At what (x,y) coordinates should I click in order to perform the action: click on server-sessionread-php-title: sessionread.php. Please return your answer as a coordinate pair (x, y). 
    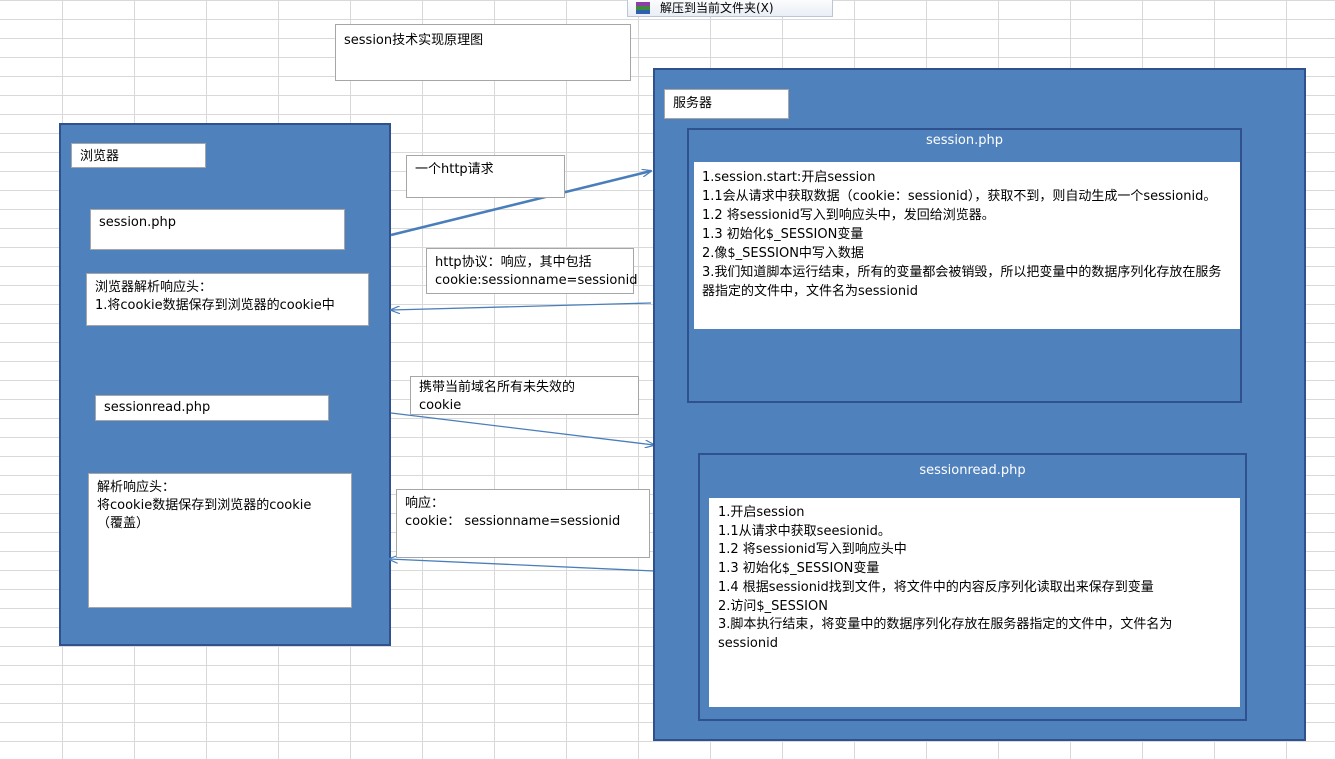
    Looking at the image, I should click on (972, 470).